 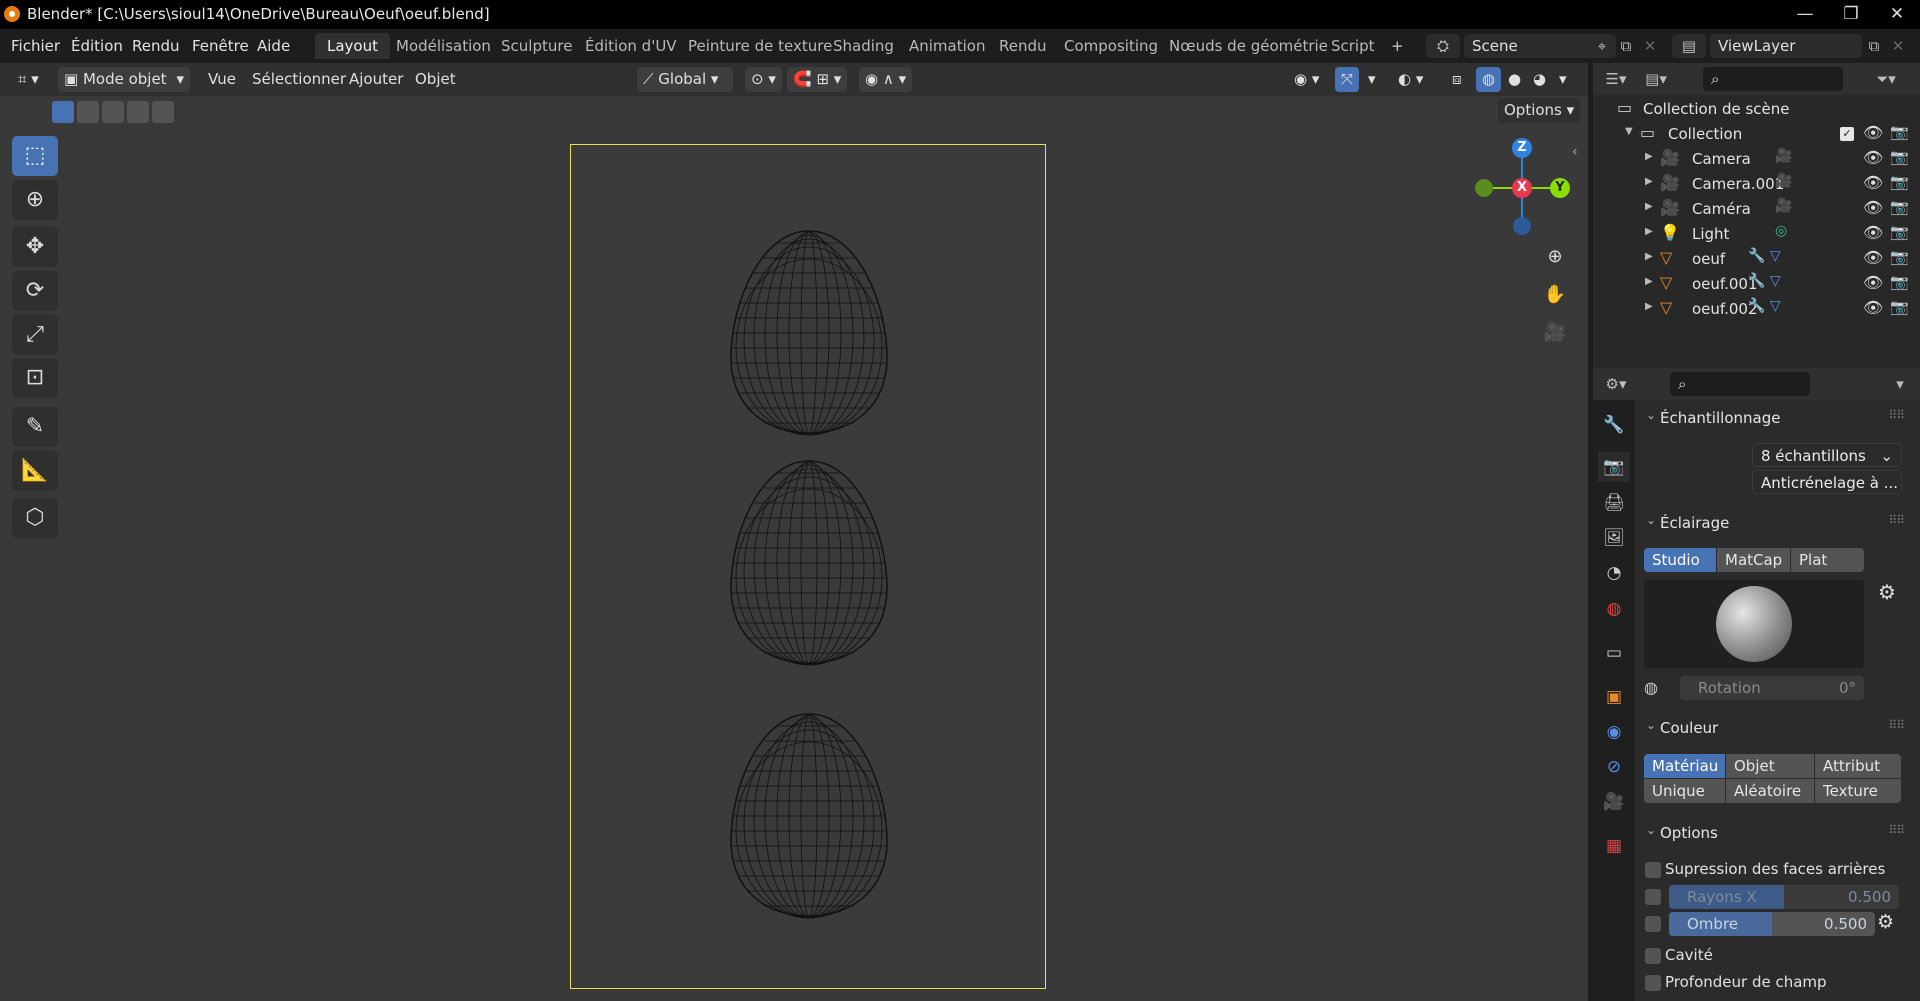 What do you see at coordinates (1614, 767) in the screenshot?
I see `constraints-tab-icon: ⊘` at bounding box center [1614, 767].